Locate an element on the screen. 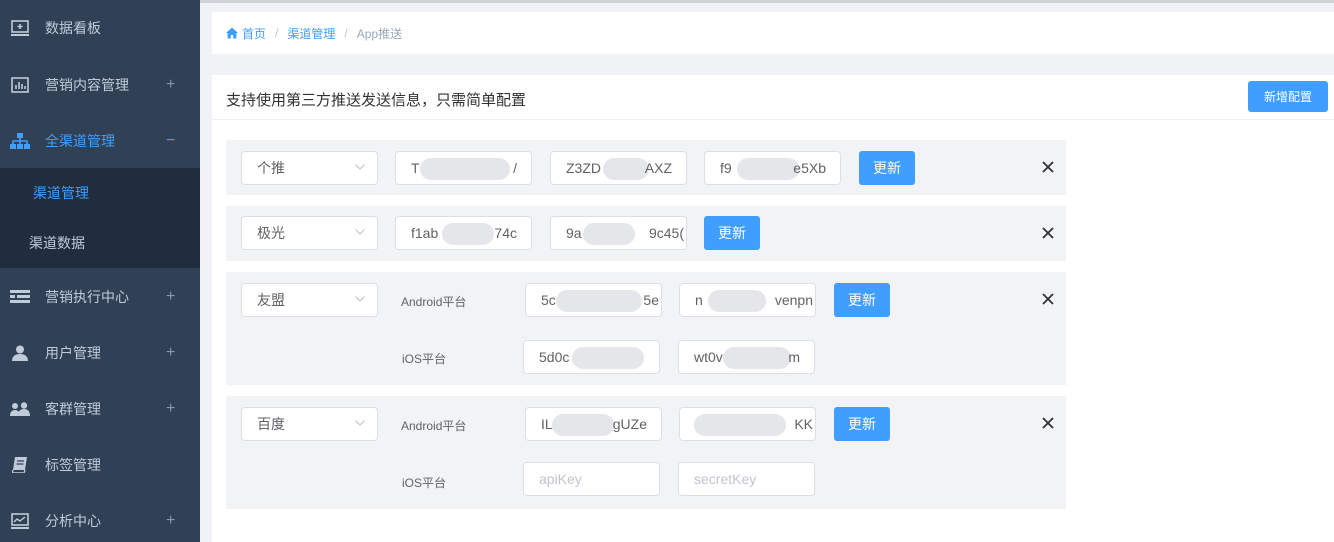 Image resolution: width=1334 pixels, height=542 pixels. provider-select: 百度 is located at coordinates (309, 424).